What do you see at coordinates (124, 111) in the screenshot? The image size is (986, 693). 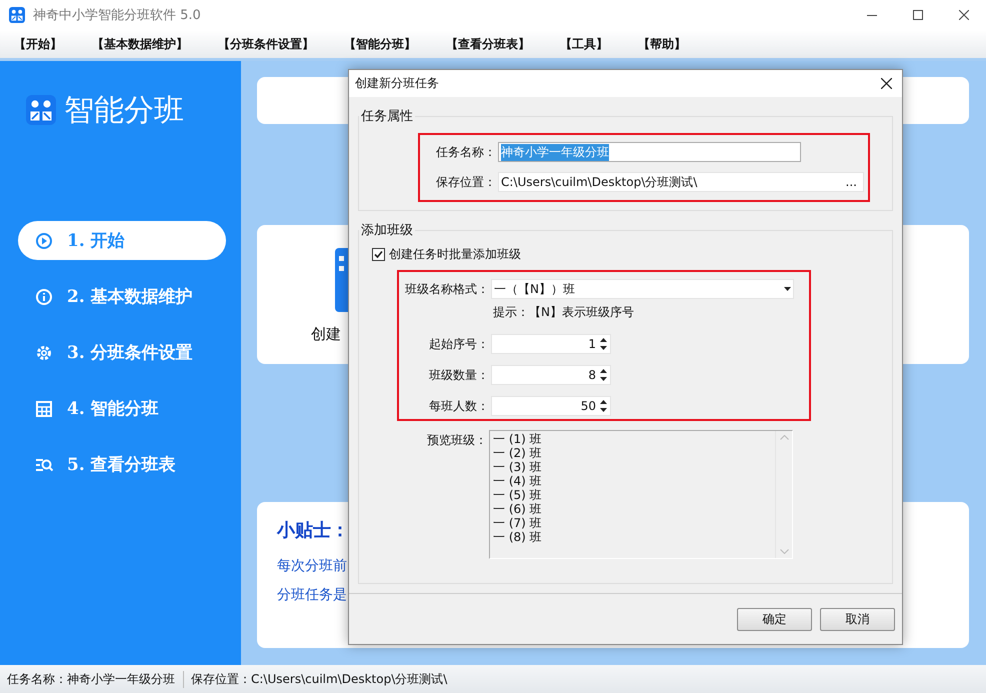 I see `sidebar-title: 智能分班` at bounding box center [124, 111].